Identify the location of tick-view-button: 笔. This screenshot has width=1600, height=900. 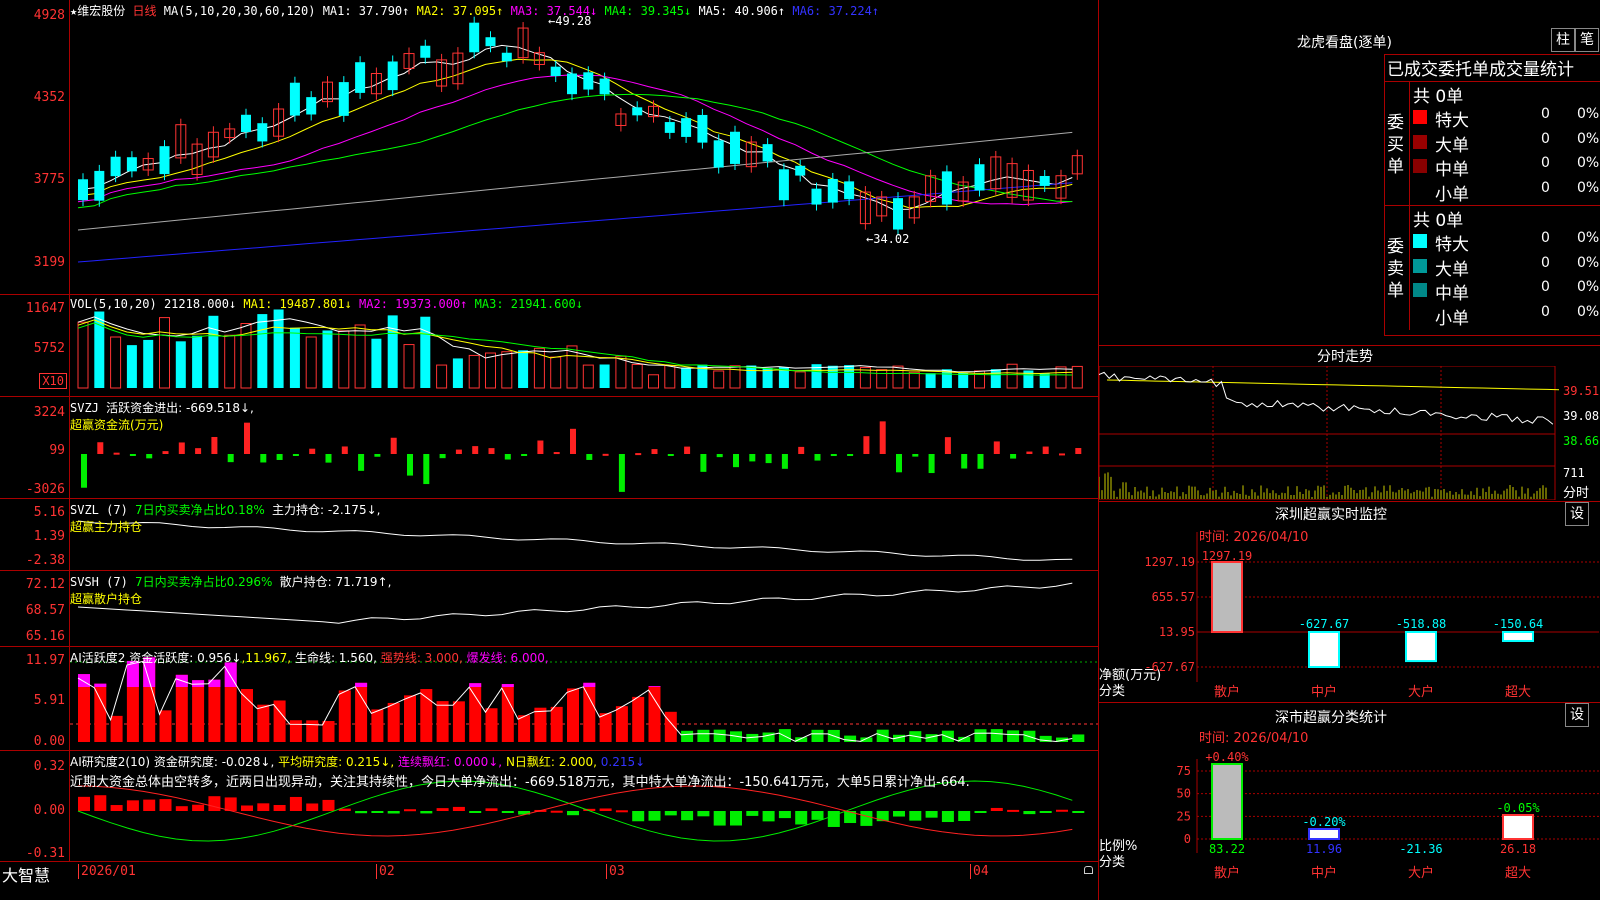
(1587, 40).